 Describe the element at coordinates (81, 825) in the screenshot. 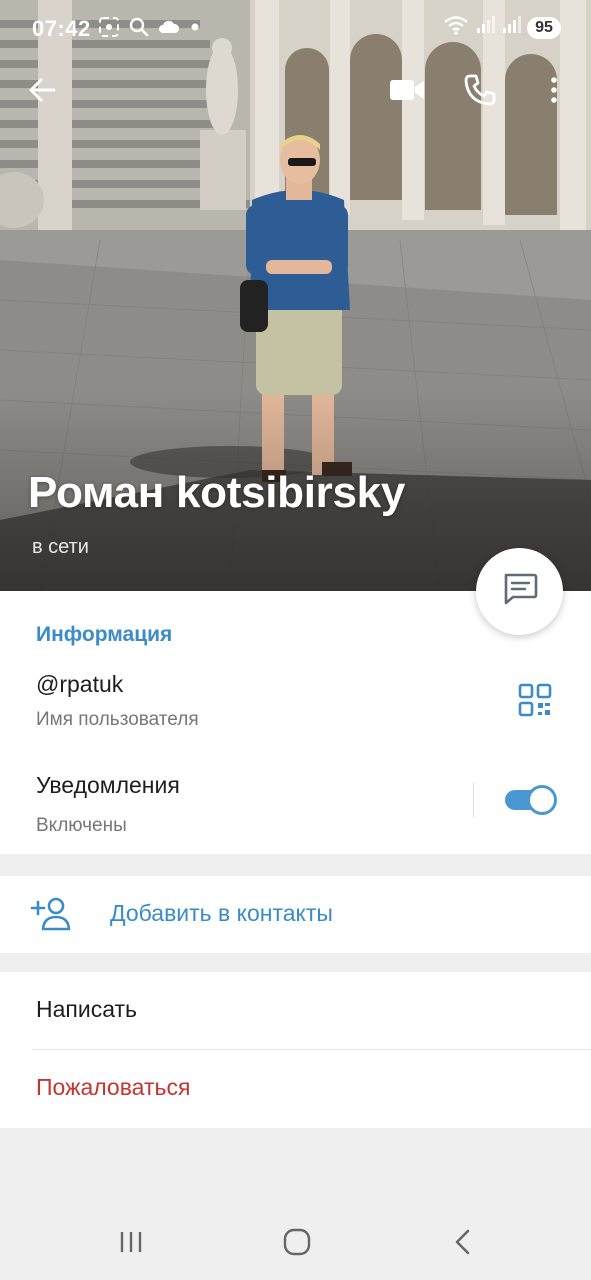

I see `notifications-state: Включены` at that location.